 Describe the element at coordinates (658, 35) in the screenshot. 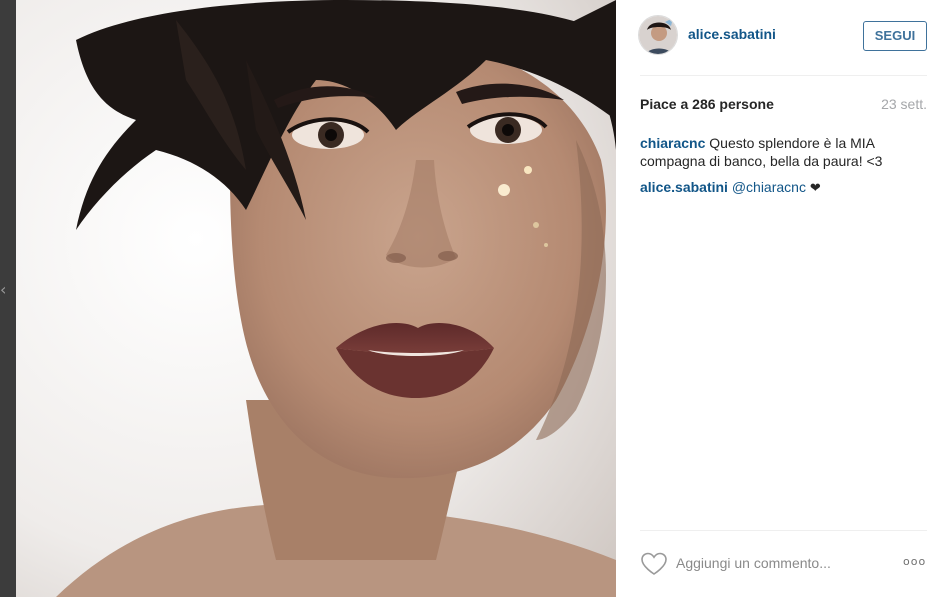

I see `avatar` at that location.